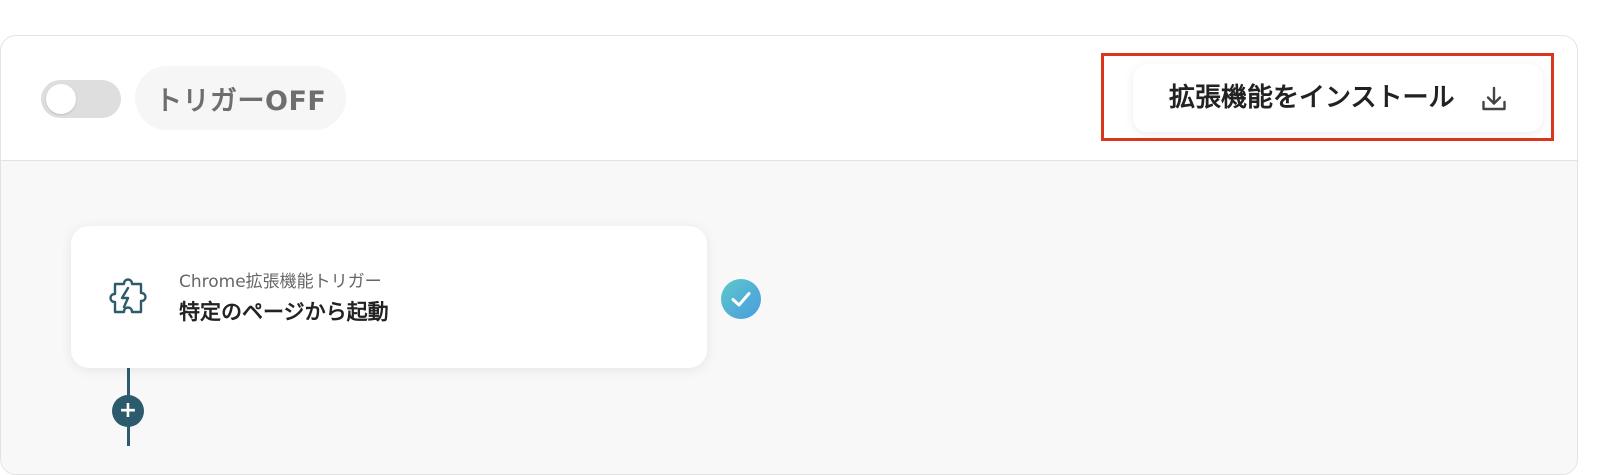 Image resolution: width=1600 pixels, height=475 pixels. Describe the element at coordinates (1494, 98) in the screenshot. I see `download-icon` at that location.